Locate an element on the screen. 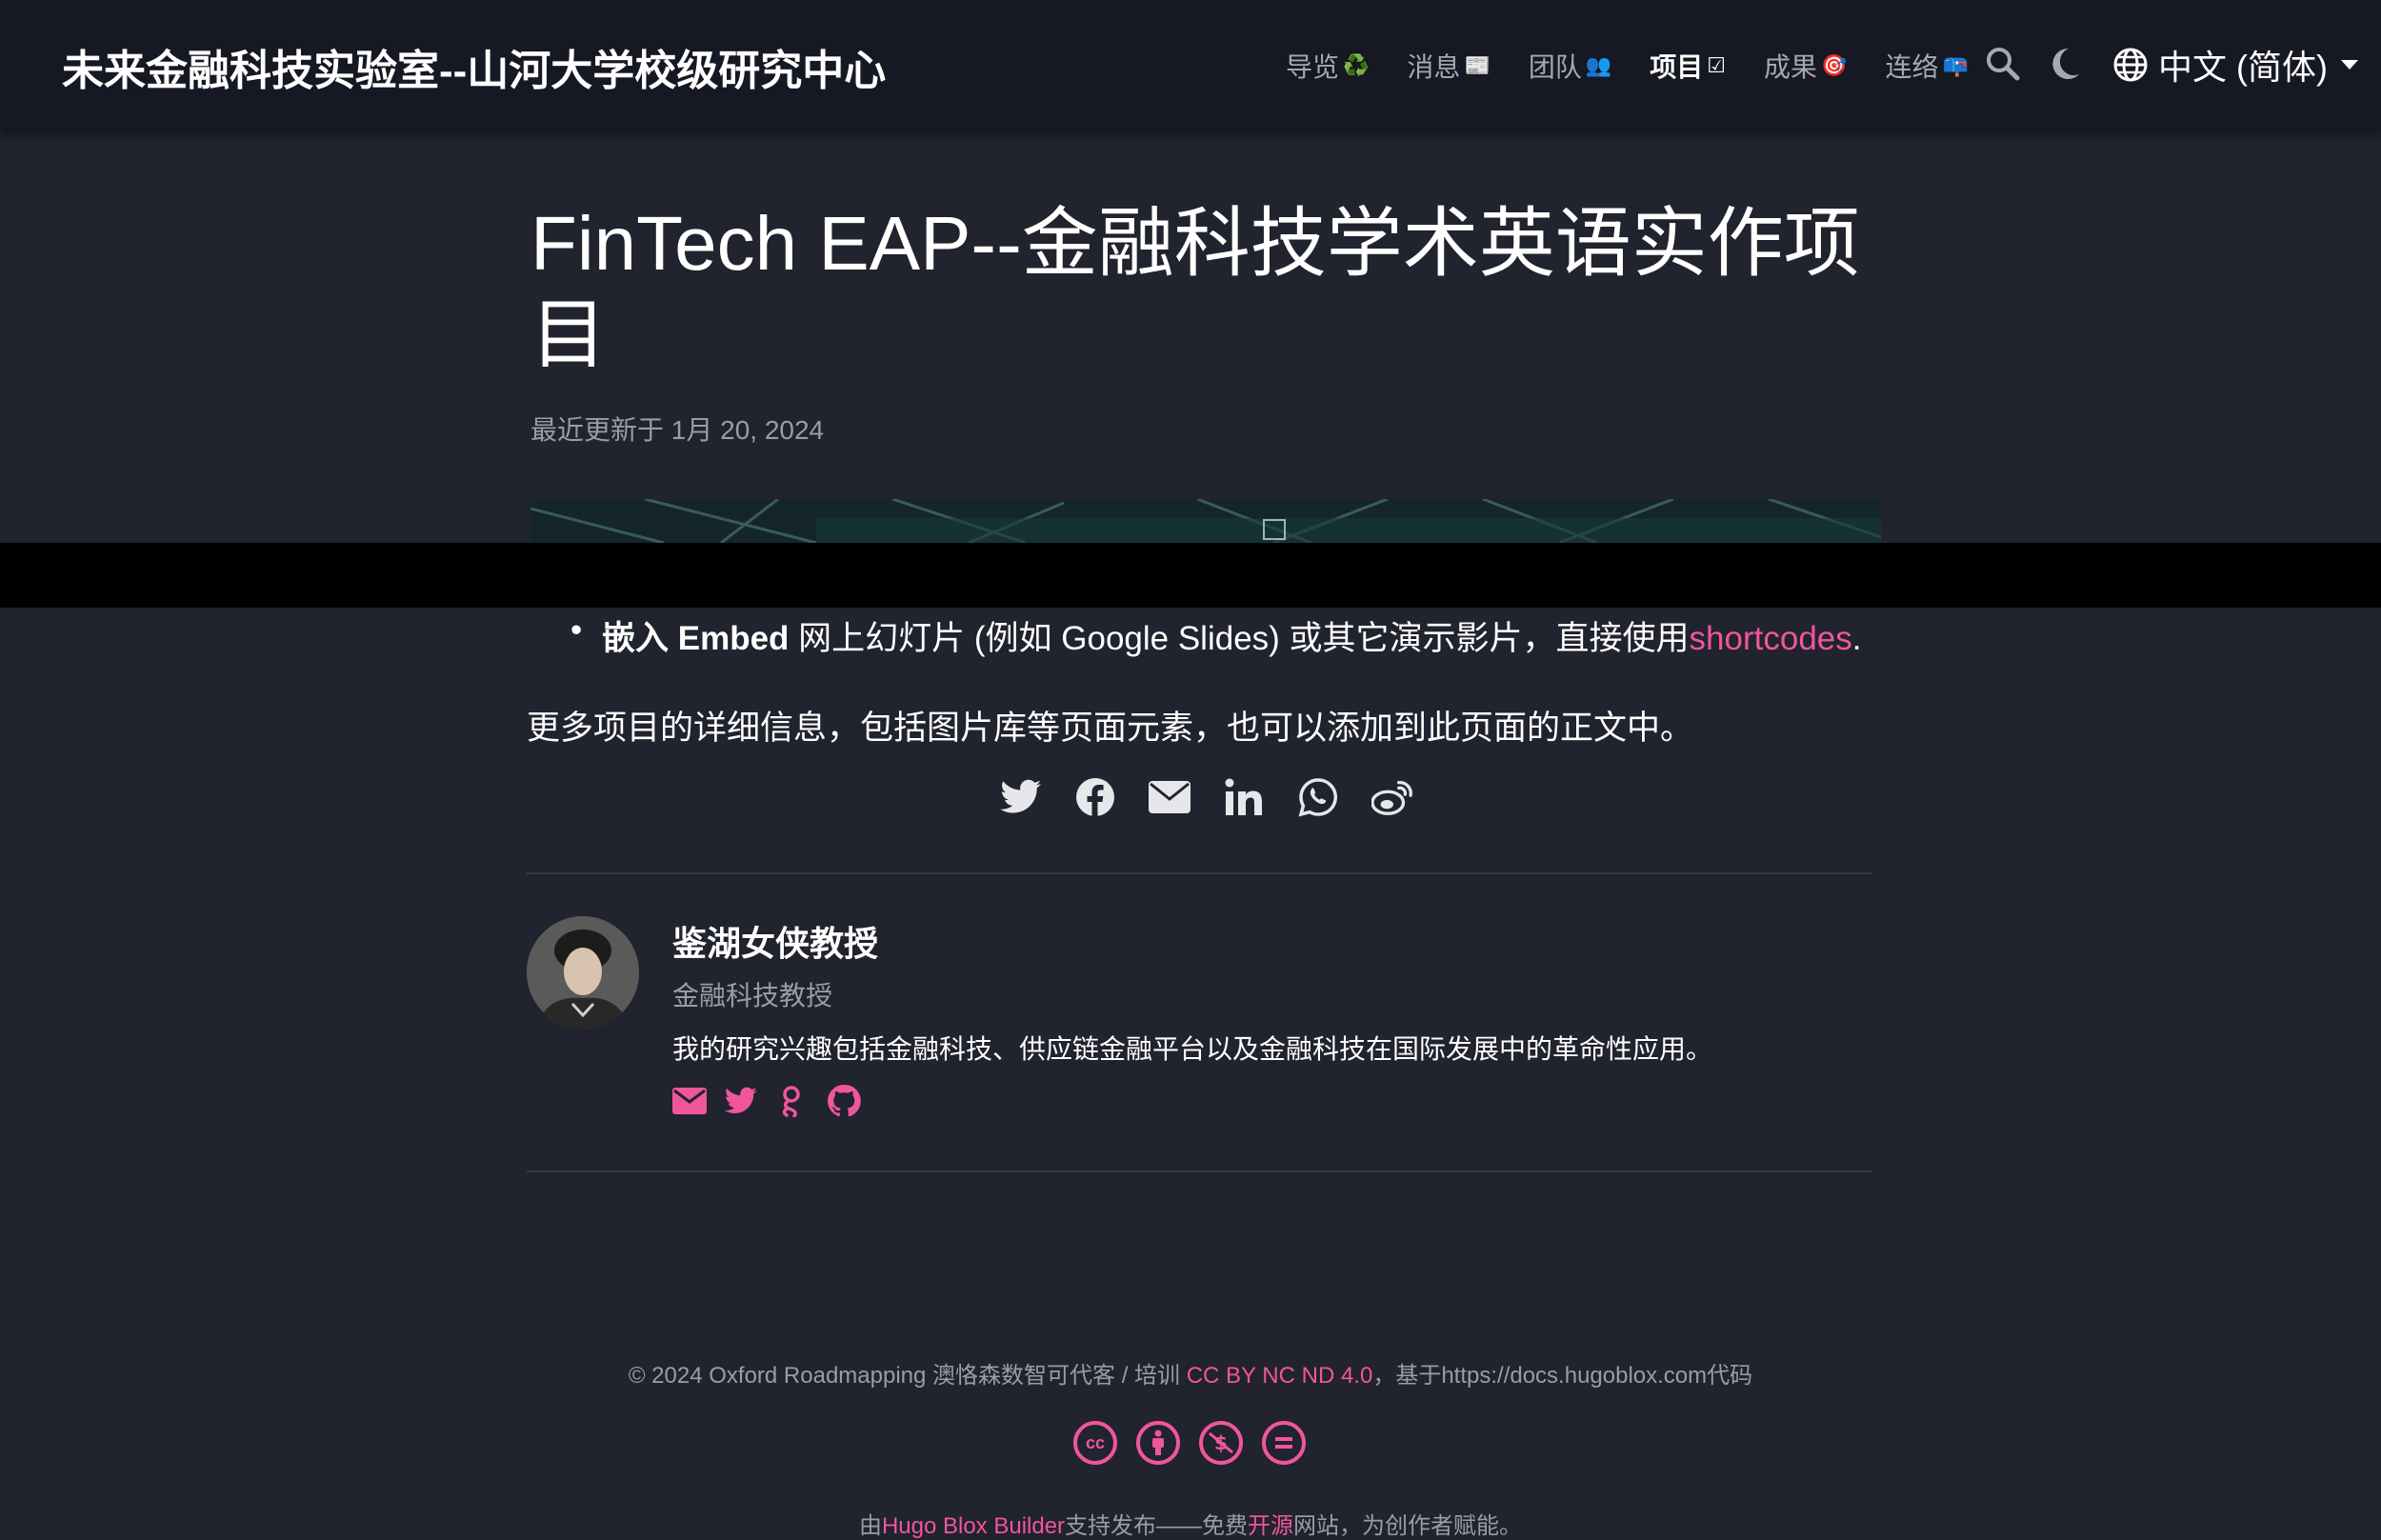  author-bio: 我的研究兴趣包括金融科技、供应链金融平台以及金融科技在国际发展中的革命性应用。 is located at coordinates (1192, 1049).